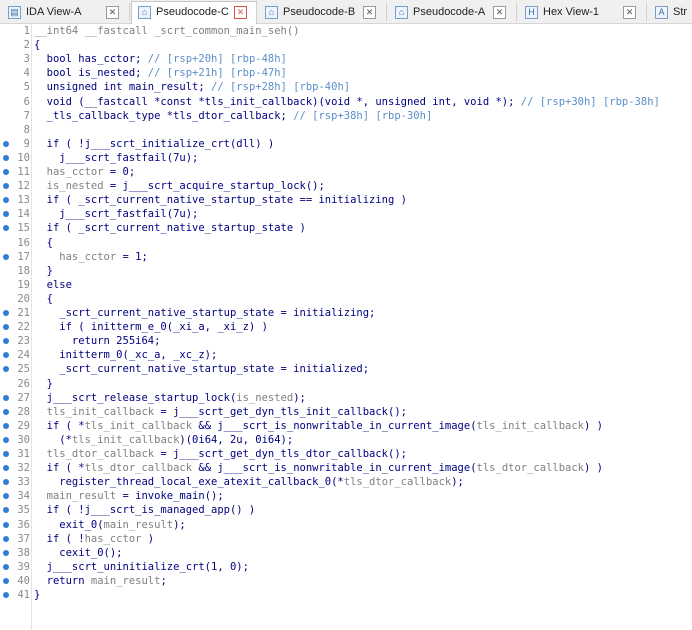 The width and height of the screenshot is (692, 630). I want to click on code-line: 36 exit_0(main_result);, so click(346, 525).